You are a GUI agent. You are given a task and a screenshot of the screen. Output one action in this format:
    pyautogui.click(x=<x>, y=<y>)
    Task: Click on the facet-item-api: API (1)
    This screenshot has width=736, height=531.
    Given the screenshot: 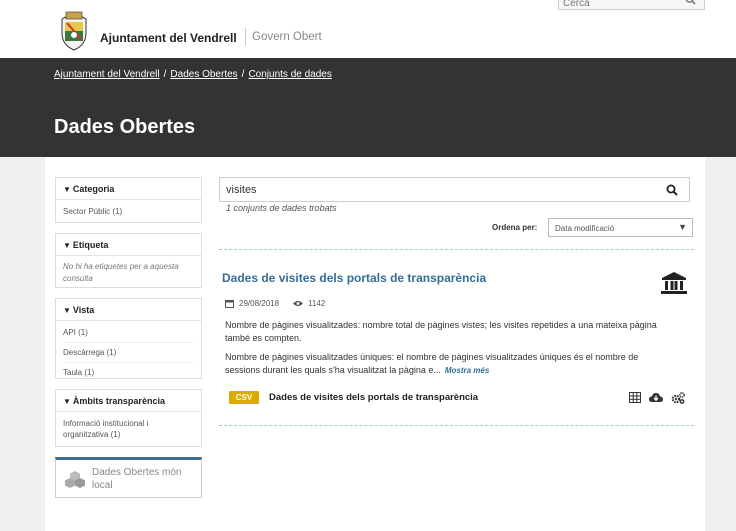 What is the action you would take?
    pyautogui.click(x=128, y=333)
    